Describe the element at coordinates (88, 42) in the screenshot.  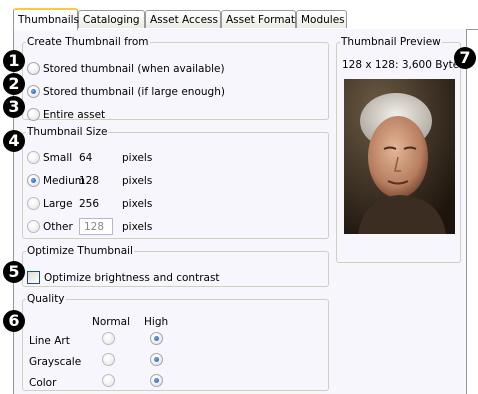
I see `create-thumbnail-legend: Create Thumbnail from` at that location.